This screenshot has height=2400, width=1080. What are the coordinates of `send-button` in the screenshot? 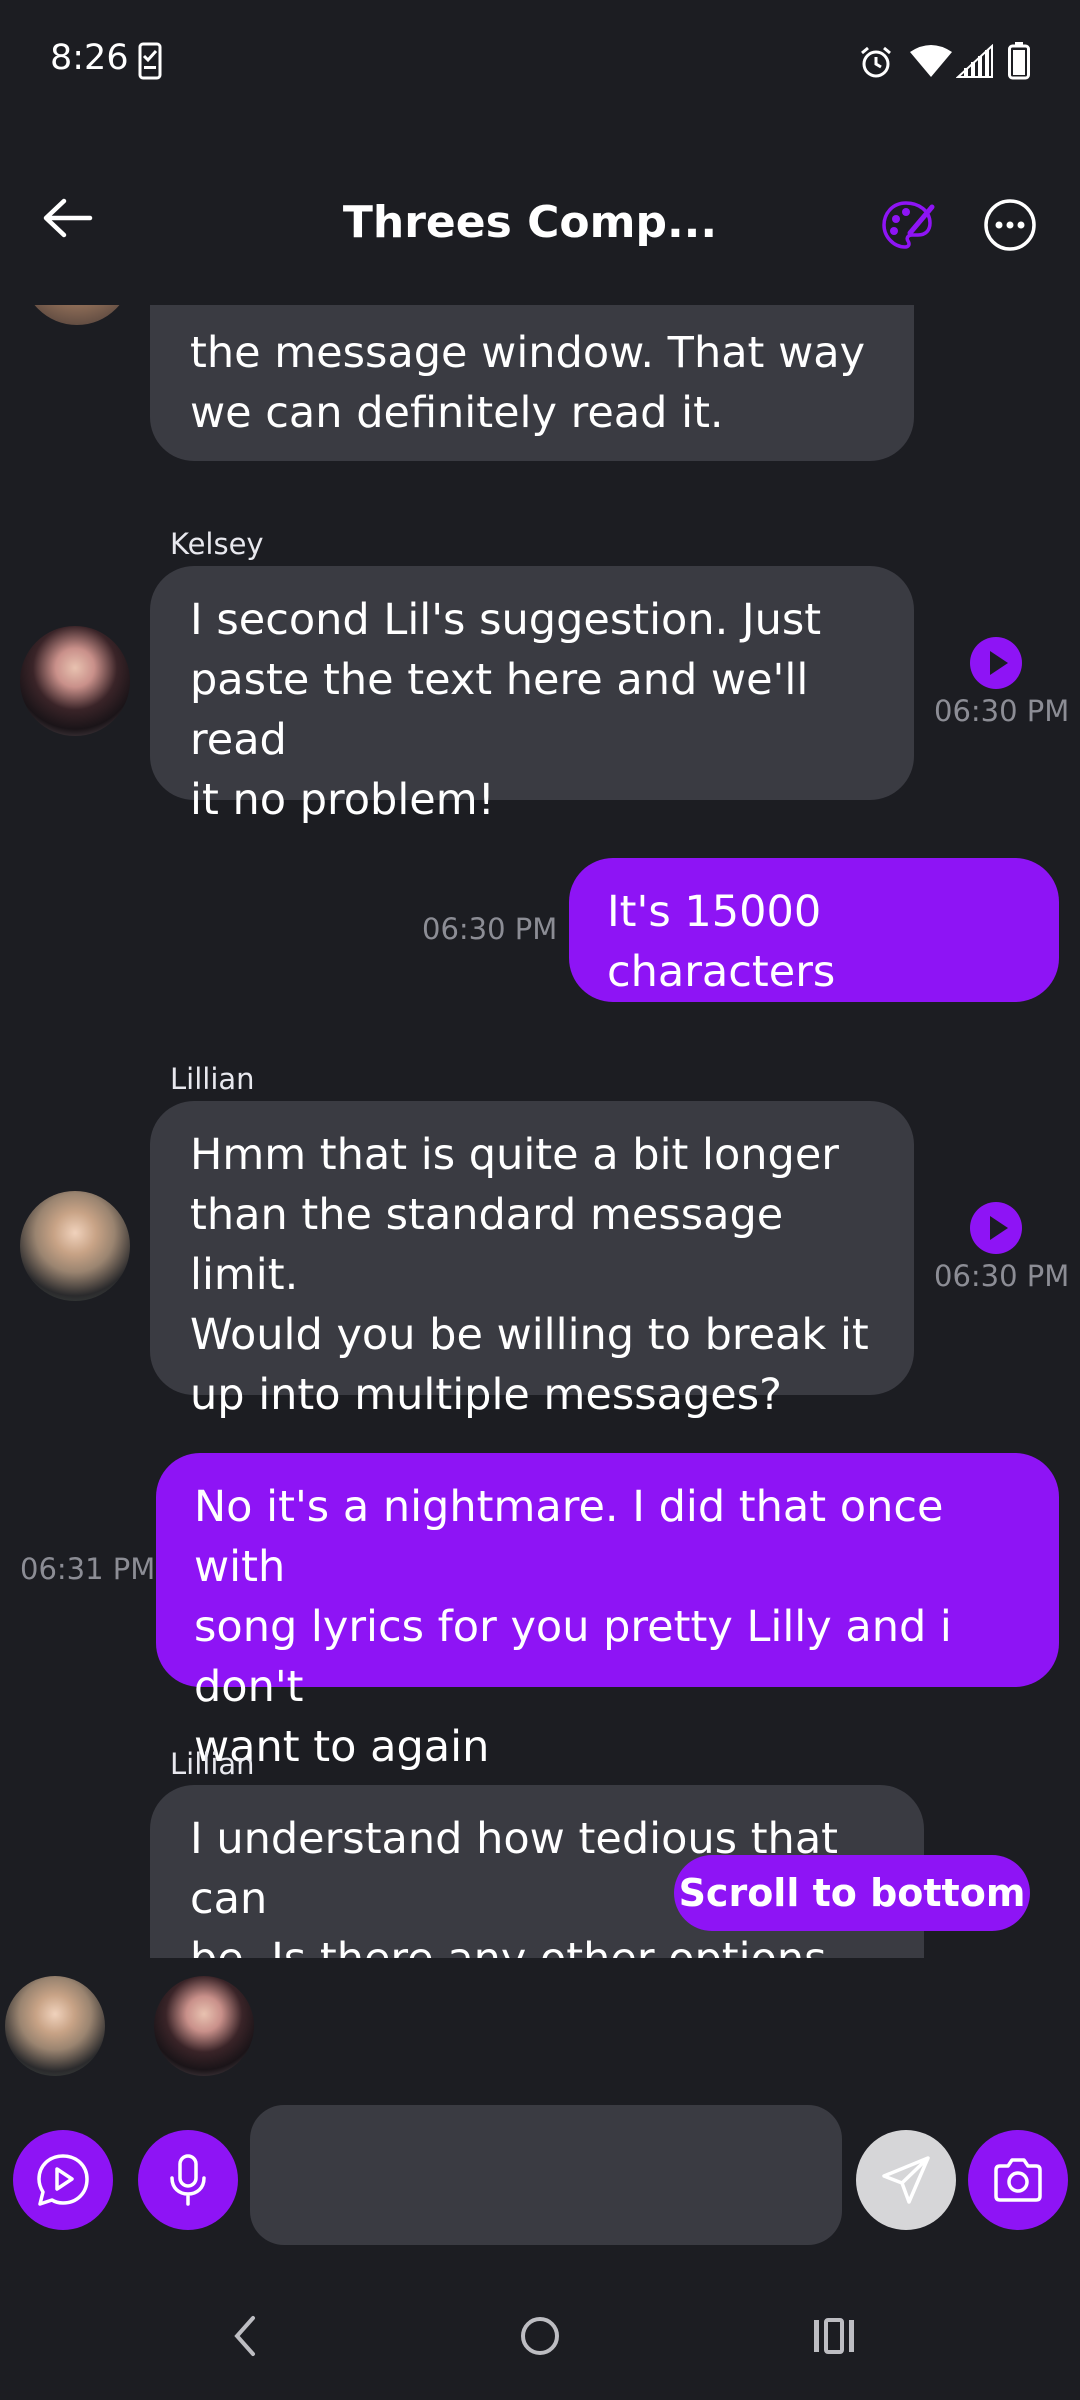 It's located at (906, 2180).